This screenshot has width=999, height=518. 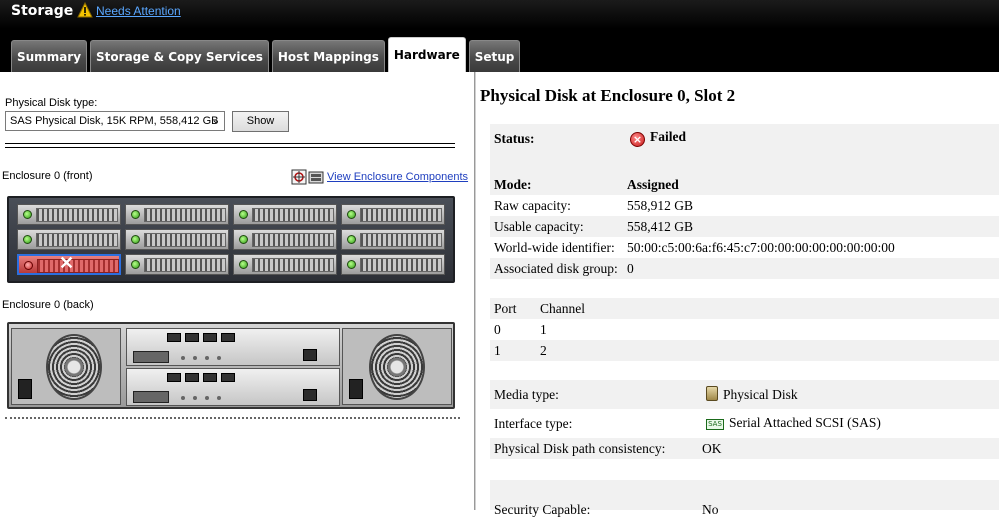 What do you see at coordinates (805, 422) in the screenshot?
I see `interface-type-text: Serial Attached SCSI (SAS)` at bounding box center [805, 422].